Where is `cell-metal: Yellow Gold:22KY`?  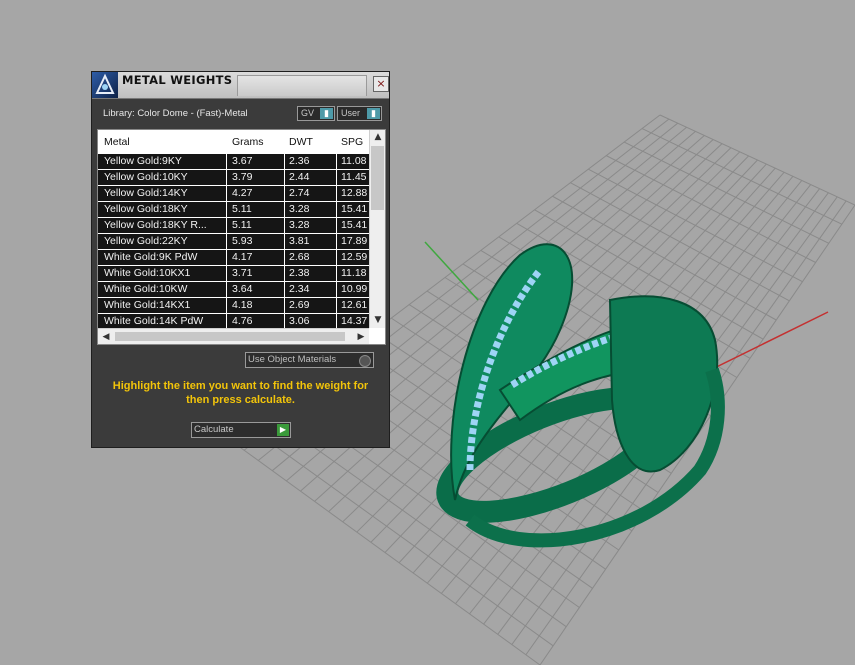
cell-metal: Yellow Gold:22KY is located at coordinates (146, 241).